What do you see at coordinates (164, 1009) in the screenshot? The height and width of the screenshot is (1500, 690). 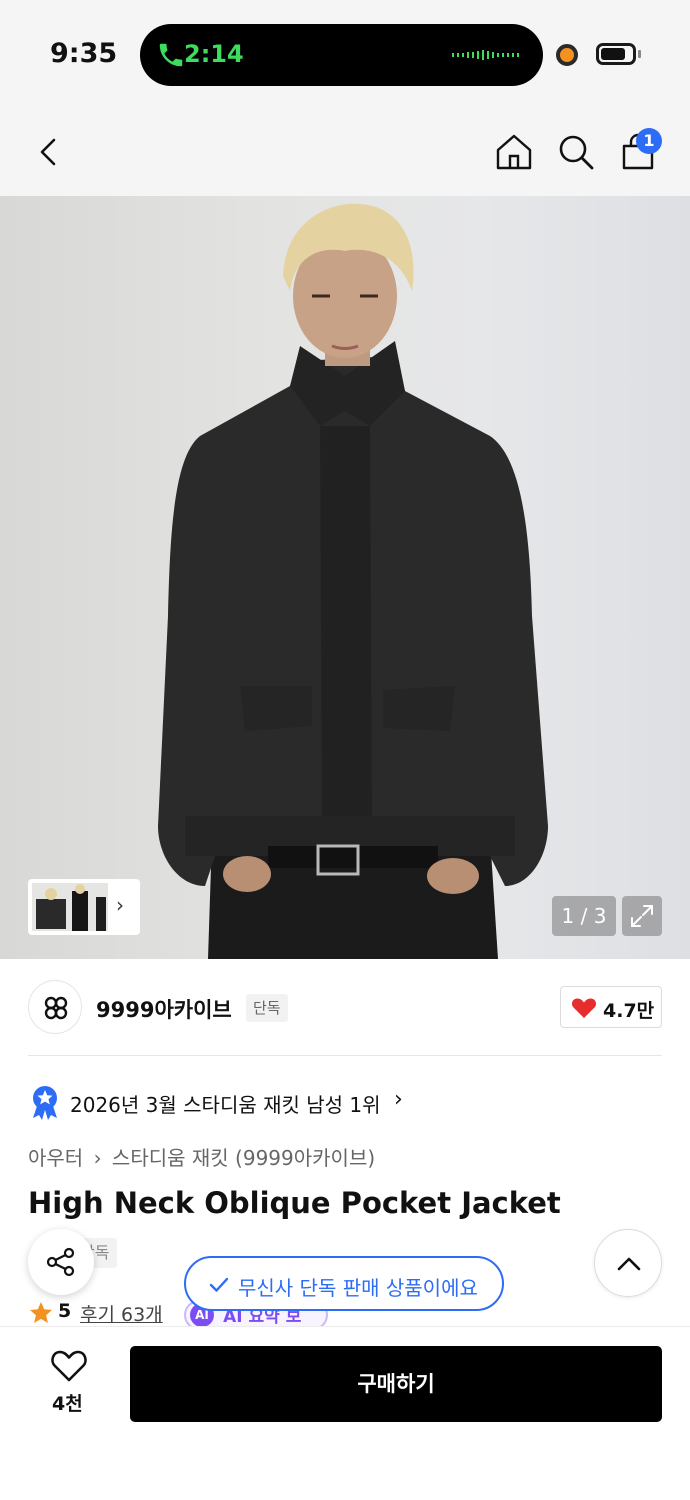 I see `brand-name: 9999아카이브` at bounding box center [164, 1009].